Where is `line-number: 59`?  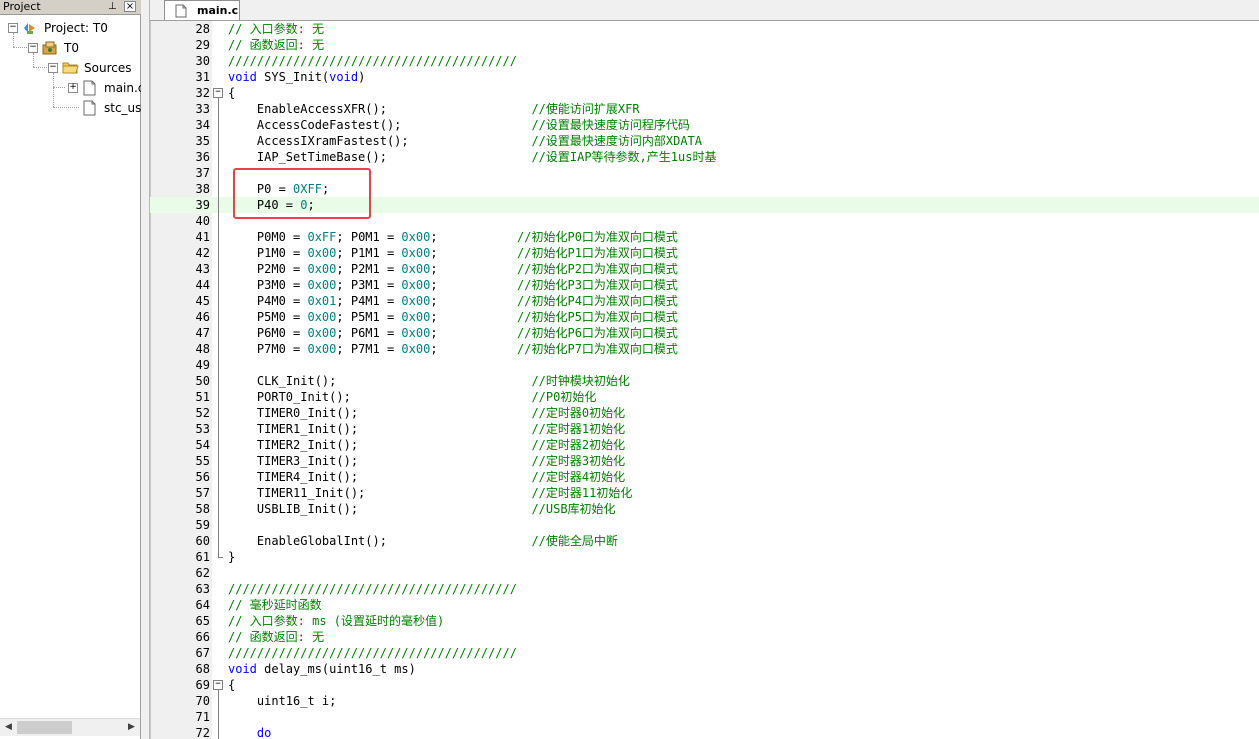
line-number: 59 is located at coordinates (202, 525).